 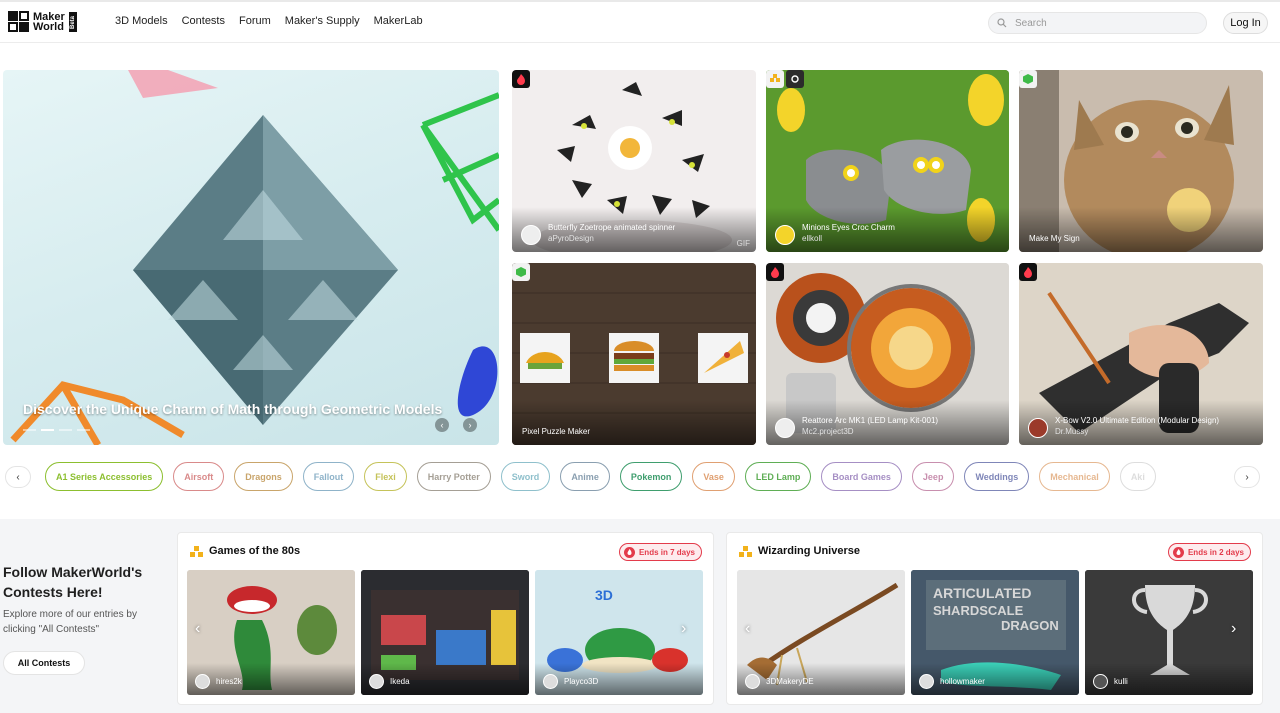 What do you see at coordinates (861, 476) in the screenshot?
I see `tag-chip: Board Games` at bounding box center [861, 476].